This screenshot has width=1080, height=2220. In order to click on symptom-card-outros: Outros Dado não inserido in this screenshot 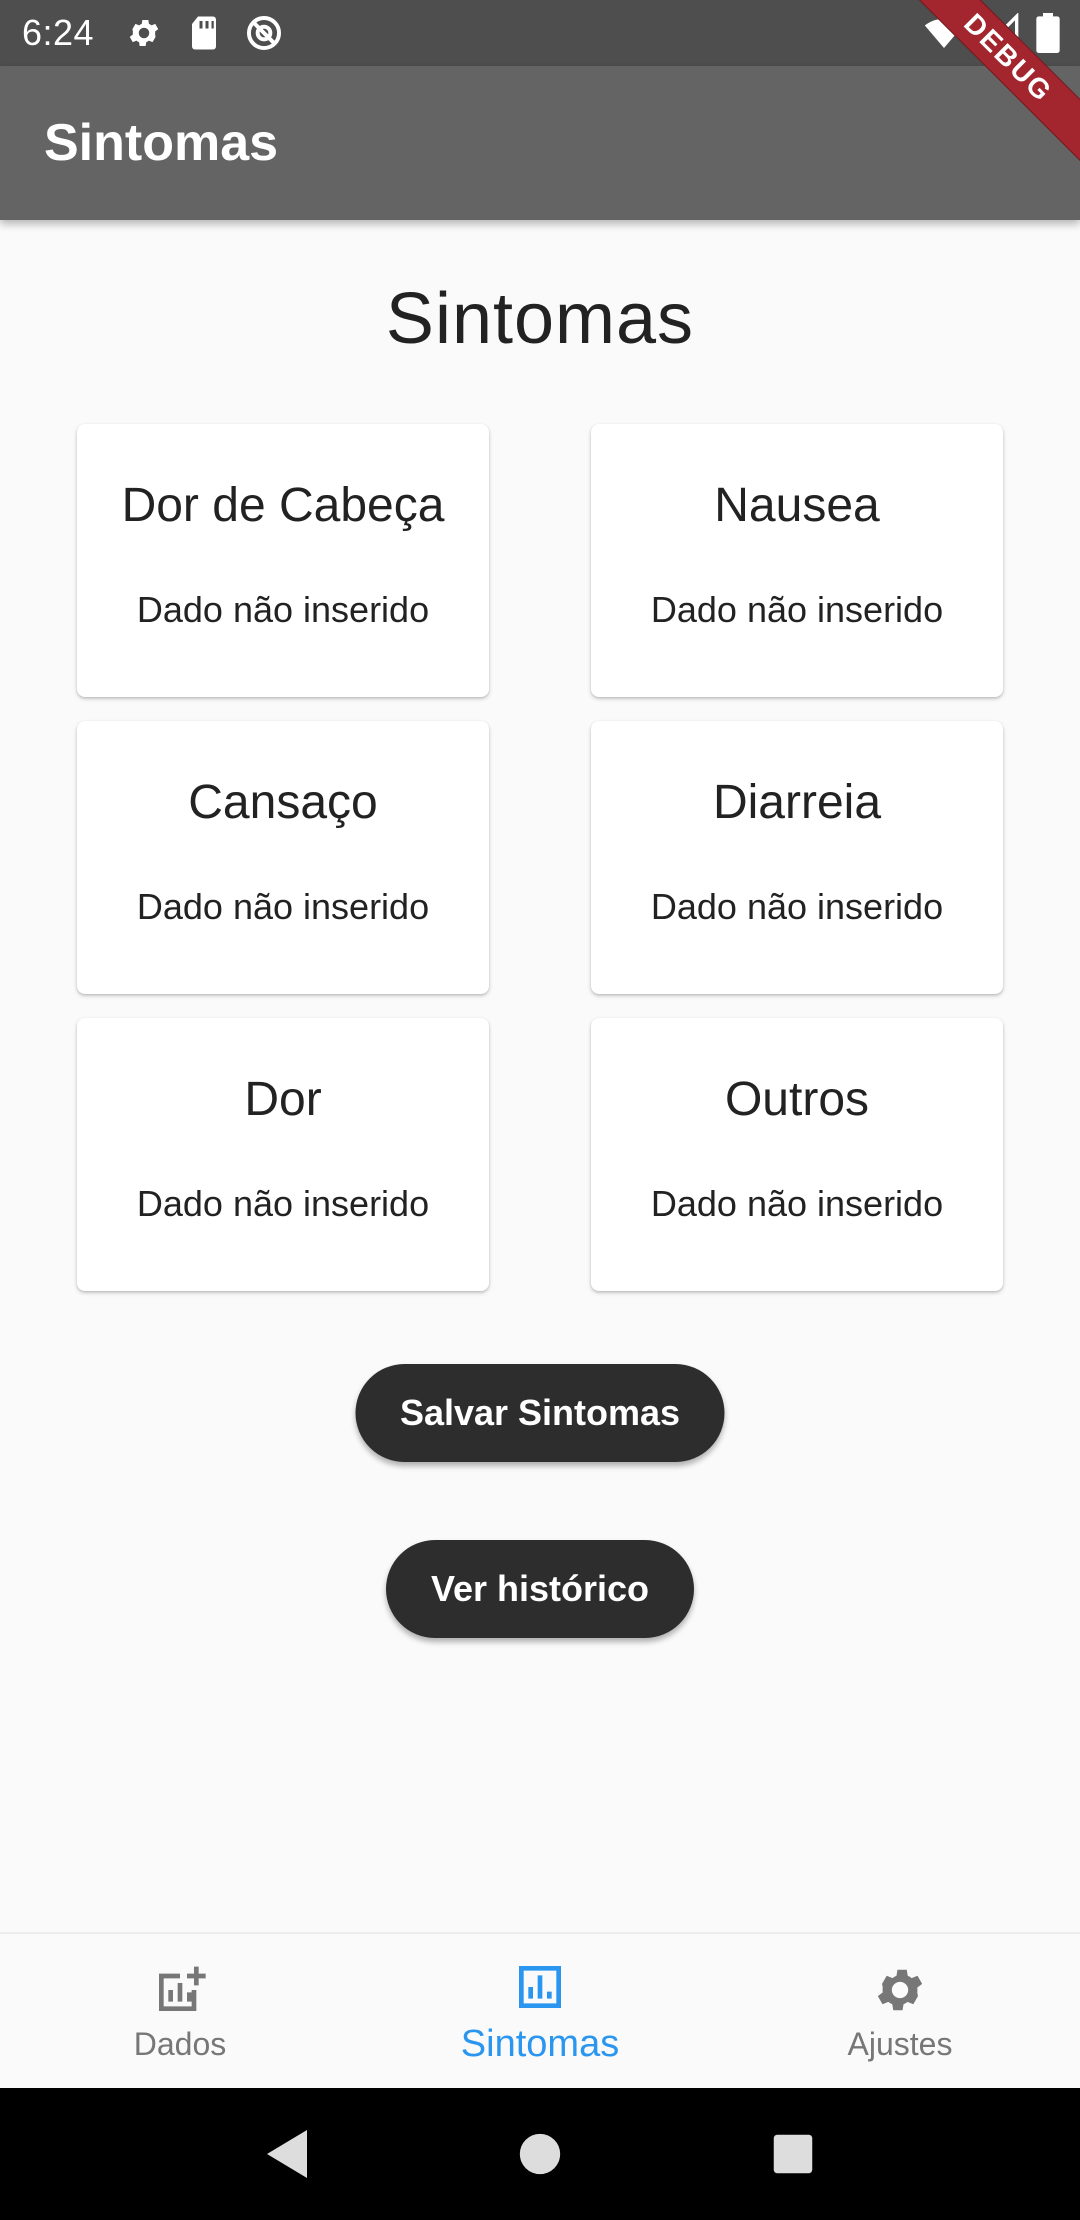, I will do `click(797, 1154)`.